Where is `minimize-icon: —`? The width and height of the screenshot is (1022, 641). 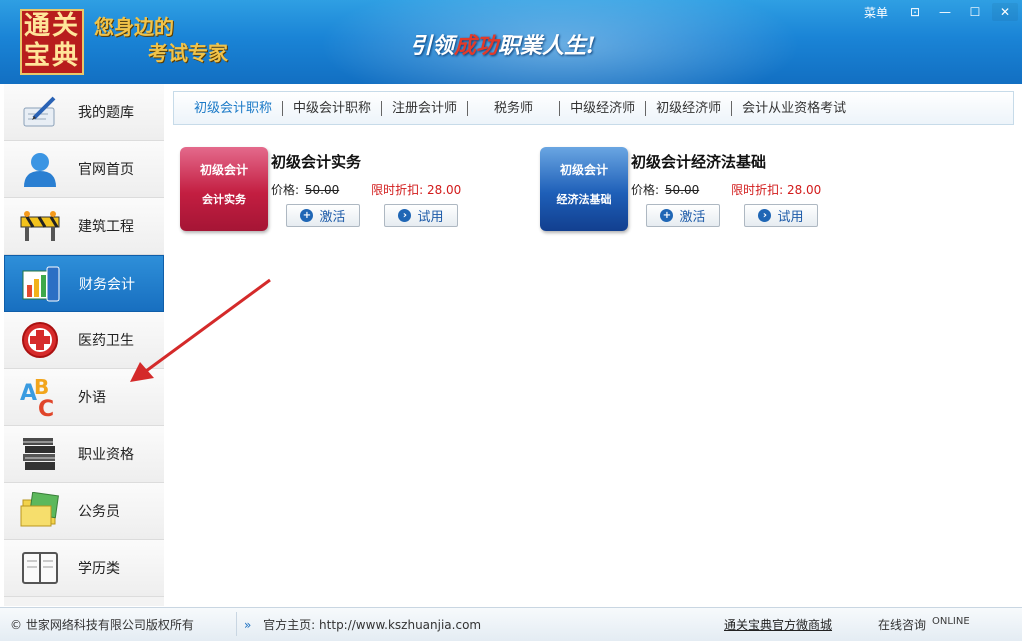
minimize-icon: — is located at coordinates (945, 12).